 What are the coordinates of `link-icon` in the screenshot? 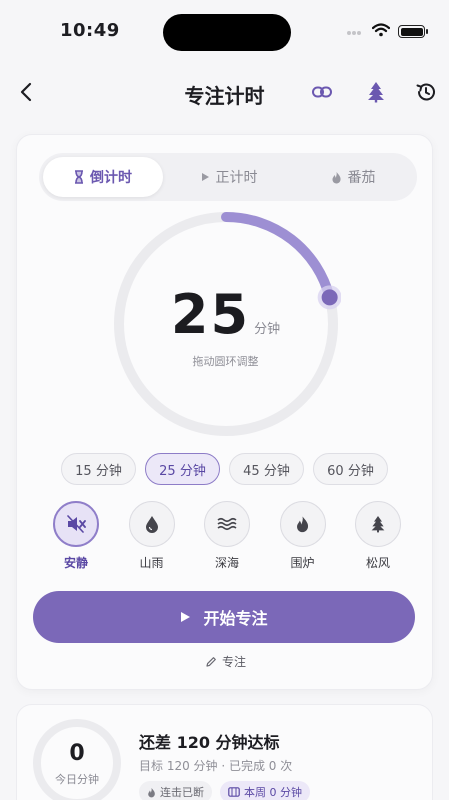 It's located at (322, 92).